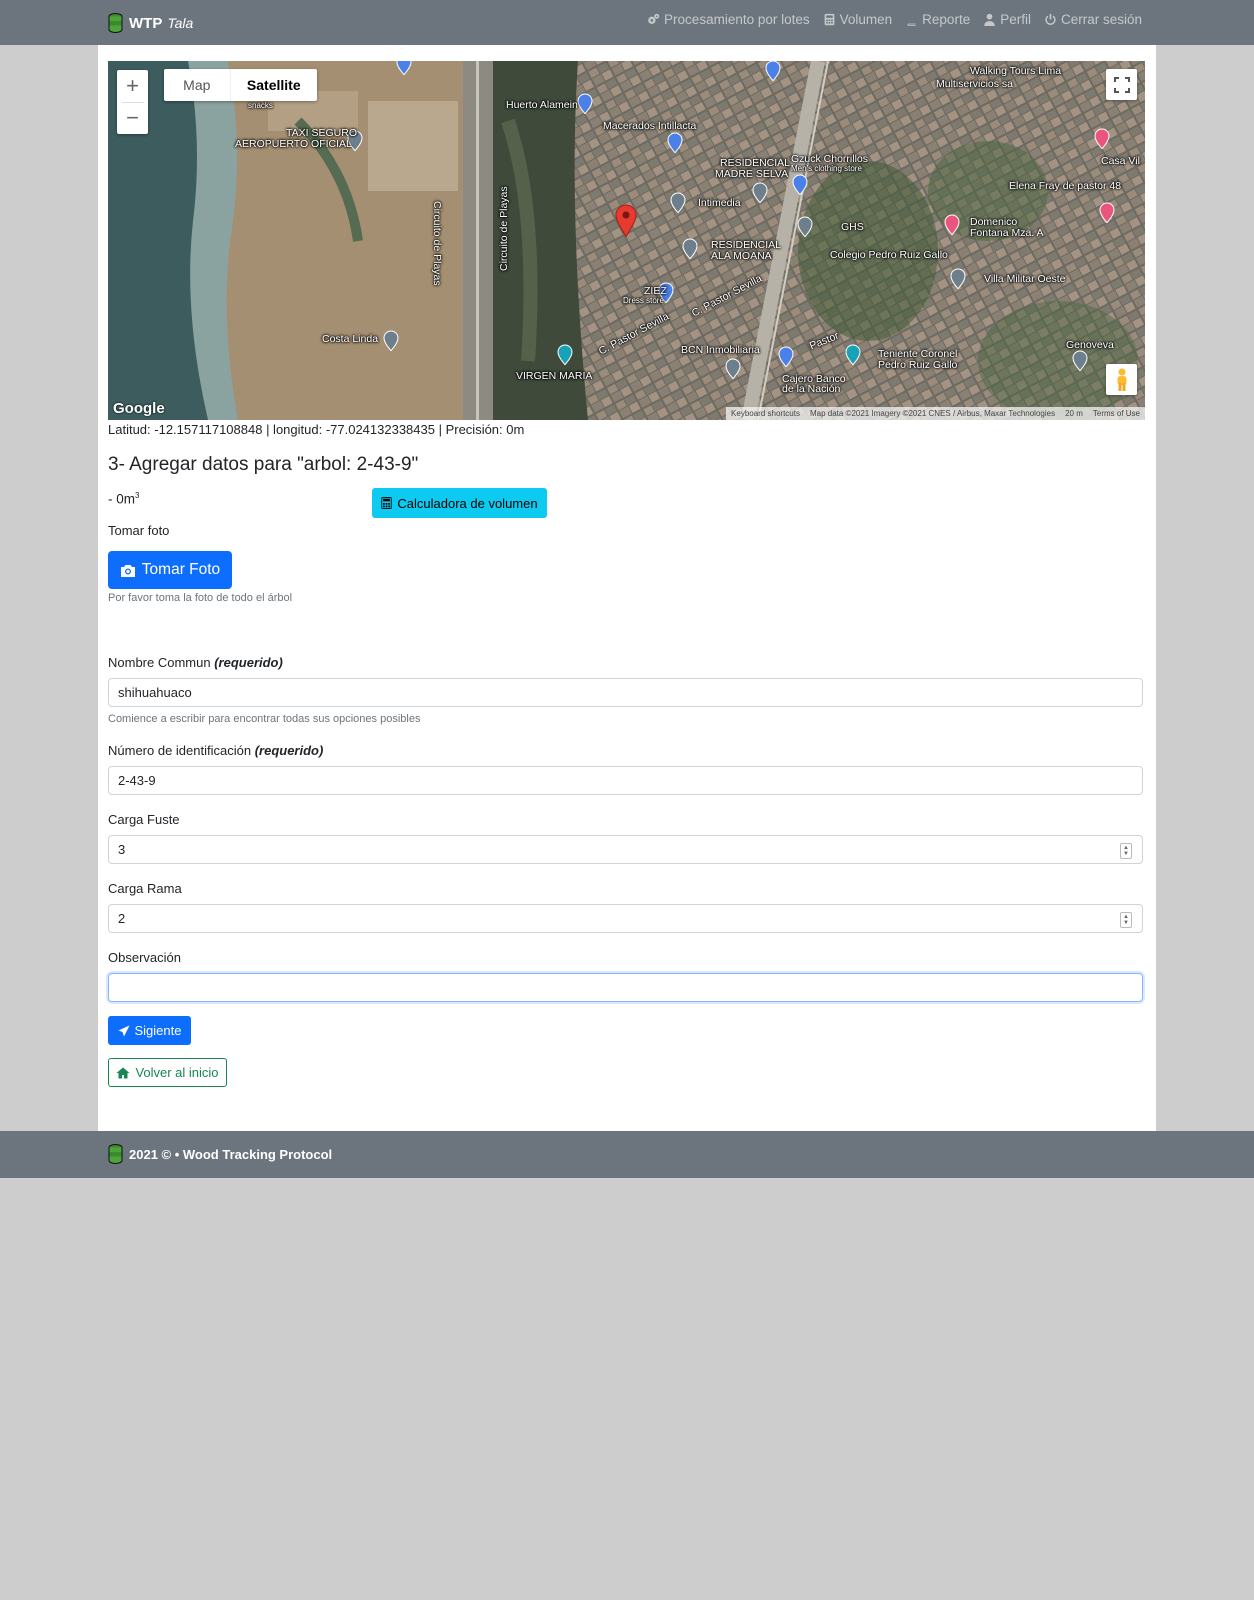  Describe the element at coordinates (158, 1030) in the screenshot. I see `button-label: Sigiente` at that location.